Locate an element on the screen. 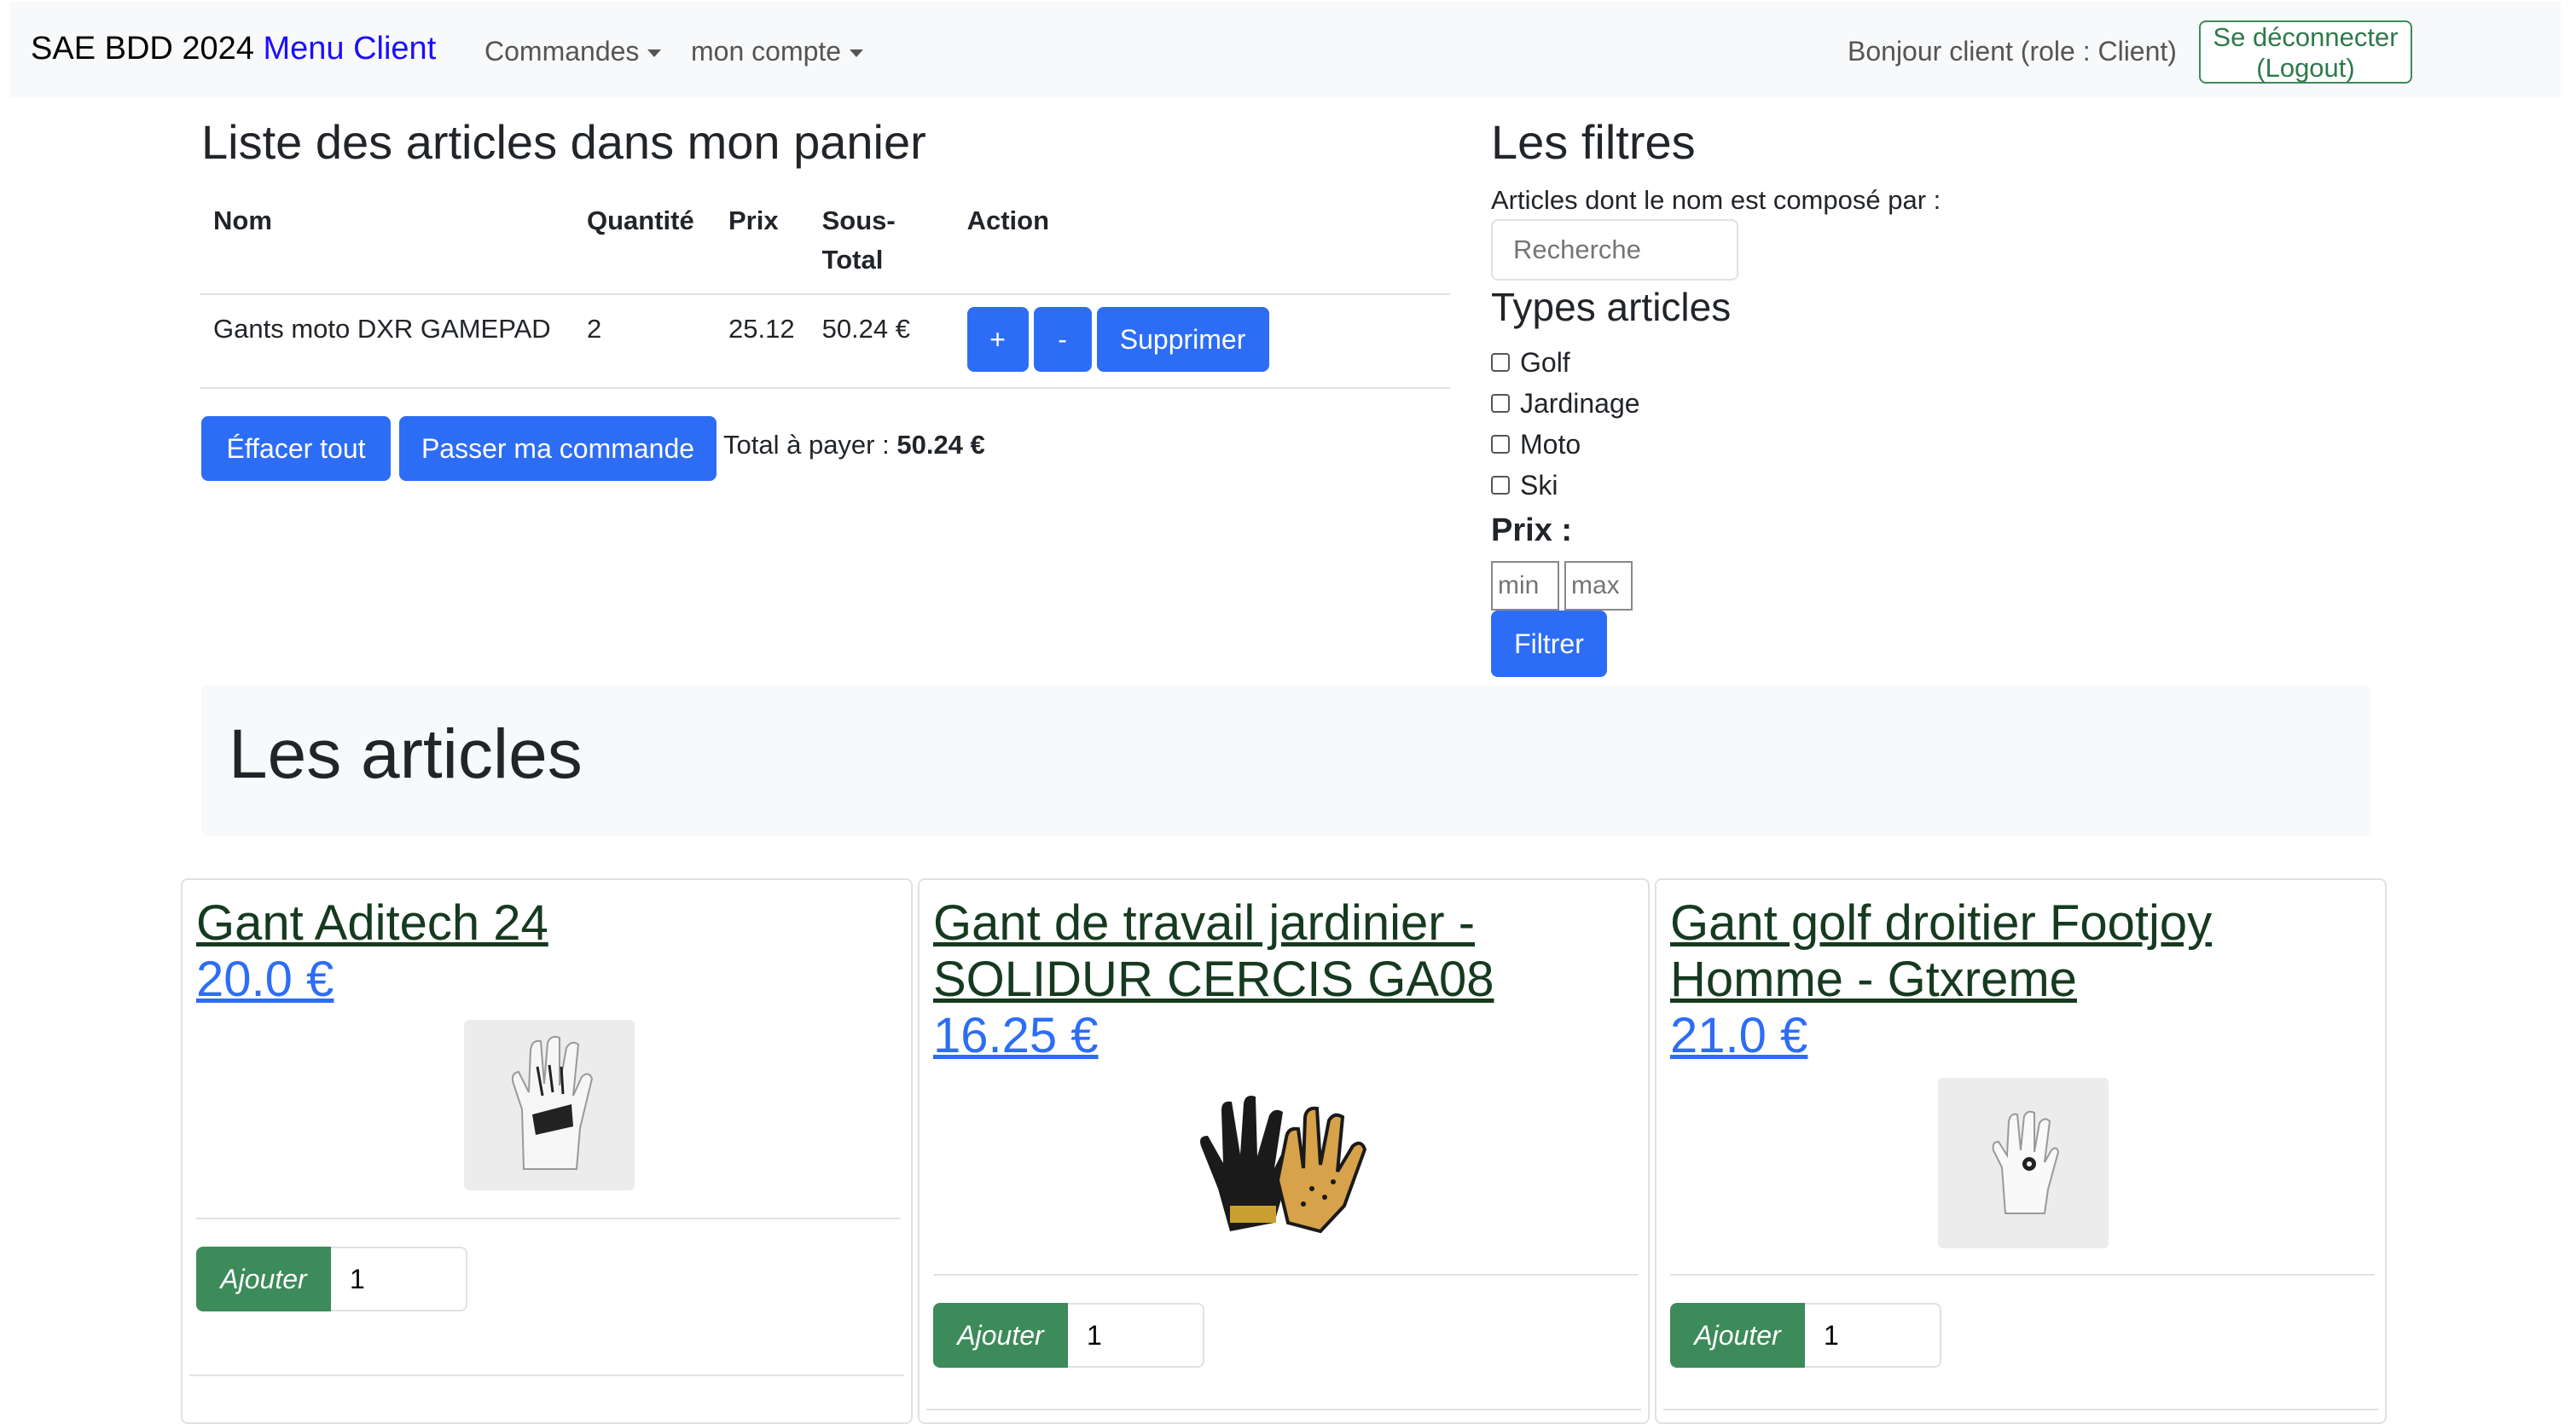  cell-actions: + - Supprimer is located at coordinates (1201, 341).